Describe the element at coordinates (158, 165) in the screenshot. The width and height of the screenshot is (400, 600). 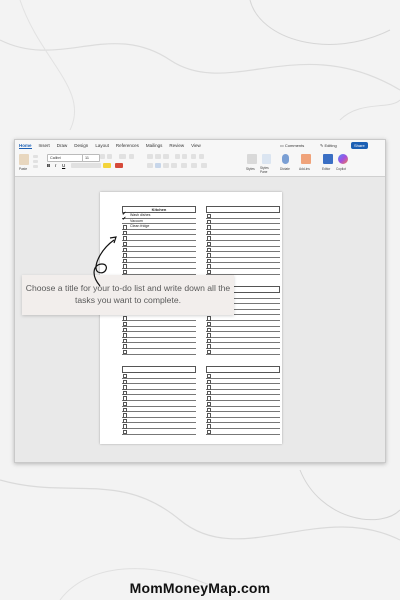
I see `align-center-icon` at that location.